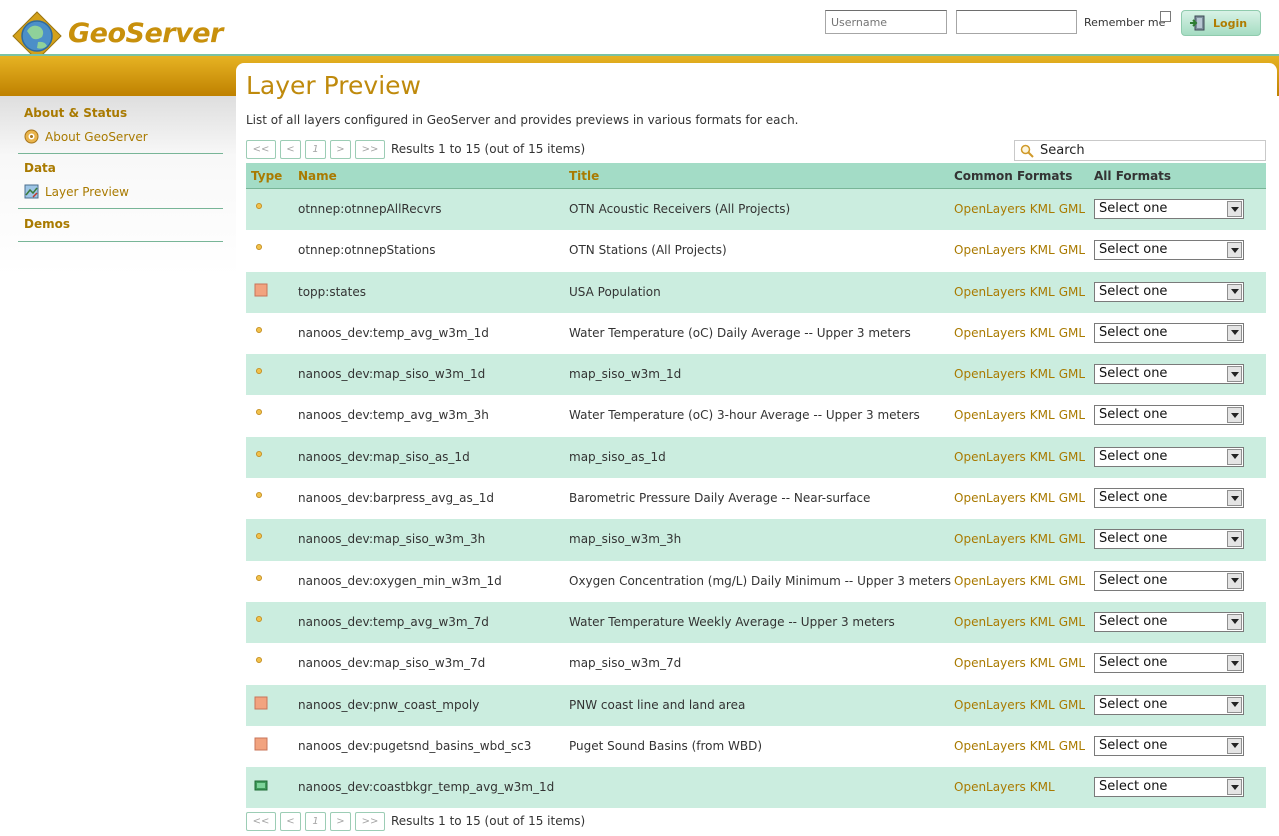 The image size is (1279, 836). What do you see at coordinates (1133, 745) in the screenshot?
I see `select-value: Select one` at bounding box center [1133, 745].